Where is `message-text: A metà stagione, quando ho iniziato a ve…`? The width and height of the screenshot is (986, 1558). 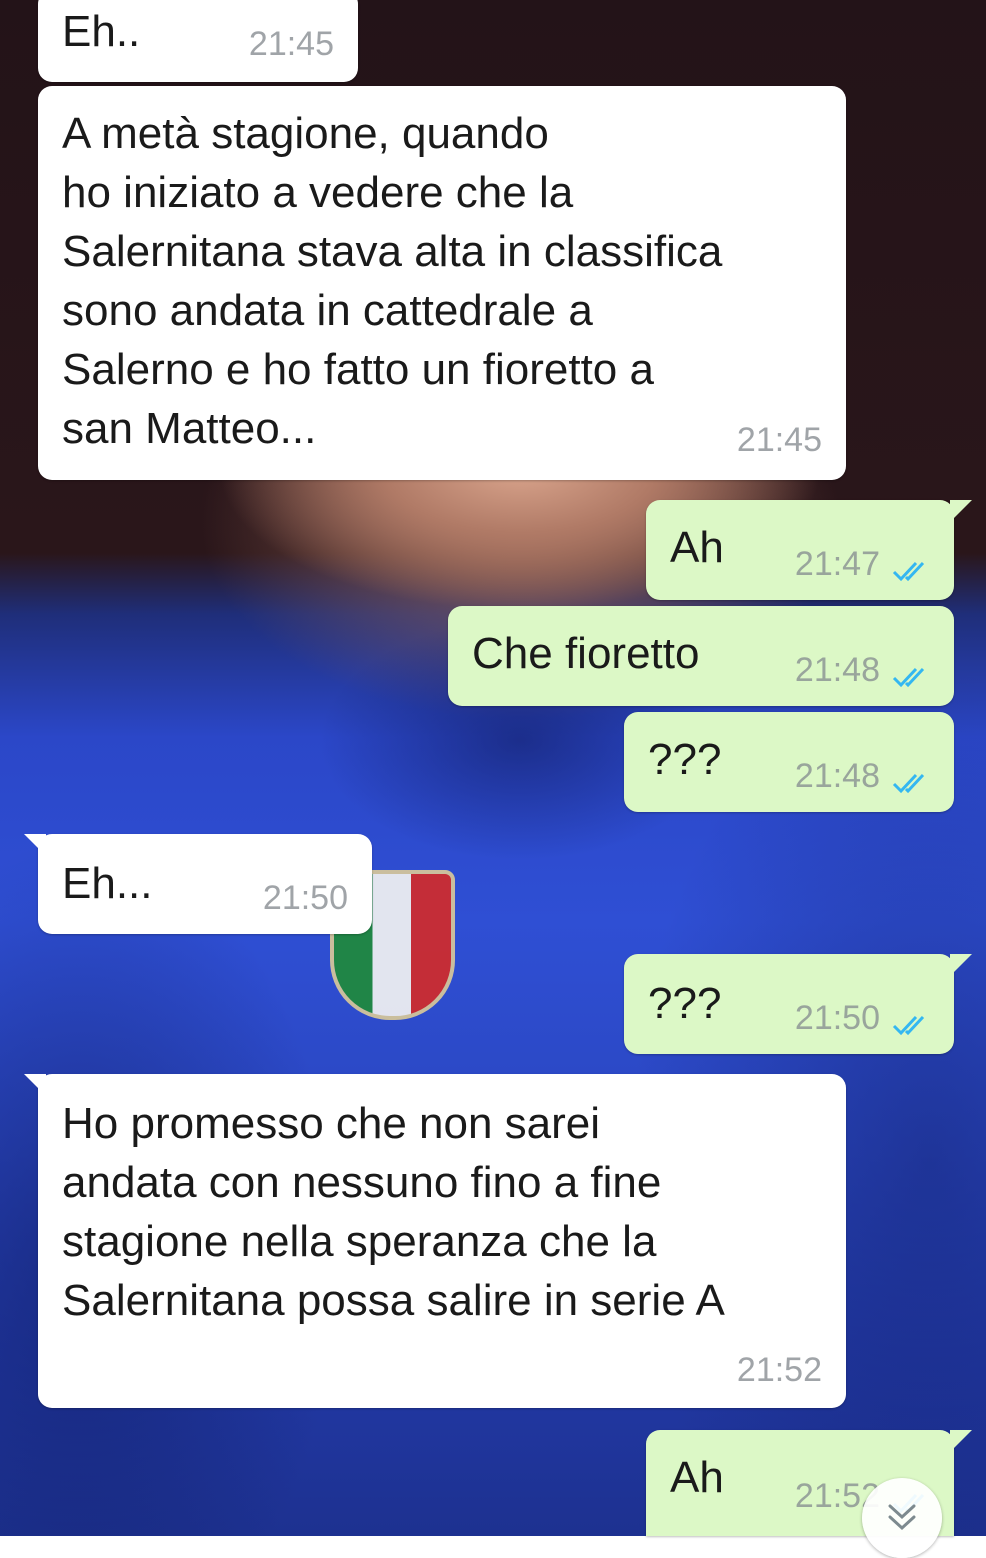
message-text: A metà stagione, quando ho iniziato a ve… is located at coordinates (392, 281).